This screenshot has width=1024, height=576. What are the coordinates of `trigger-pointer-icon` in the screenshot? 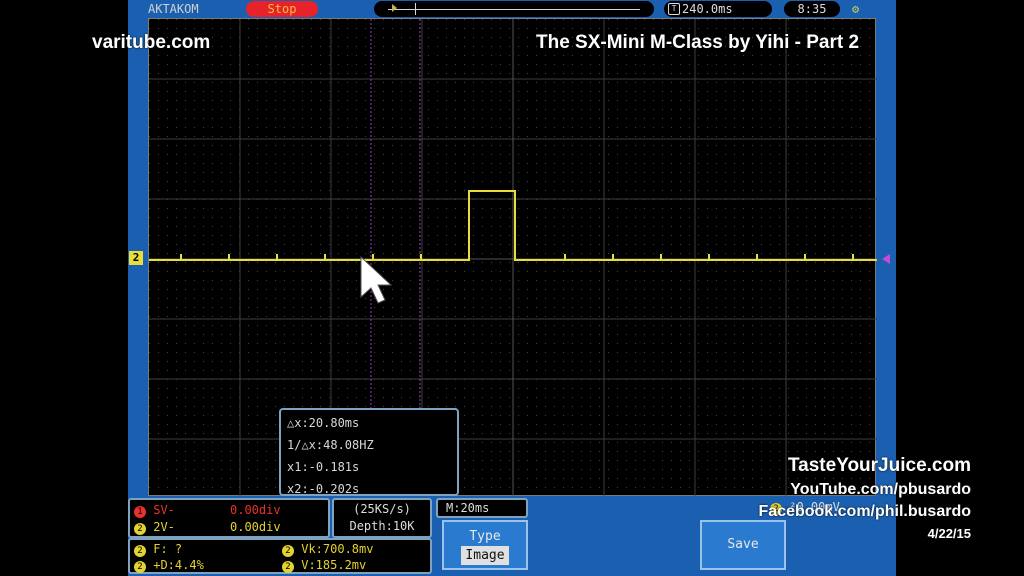 It's located at (394, 8).